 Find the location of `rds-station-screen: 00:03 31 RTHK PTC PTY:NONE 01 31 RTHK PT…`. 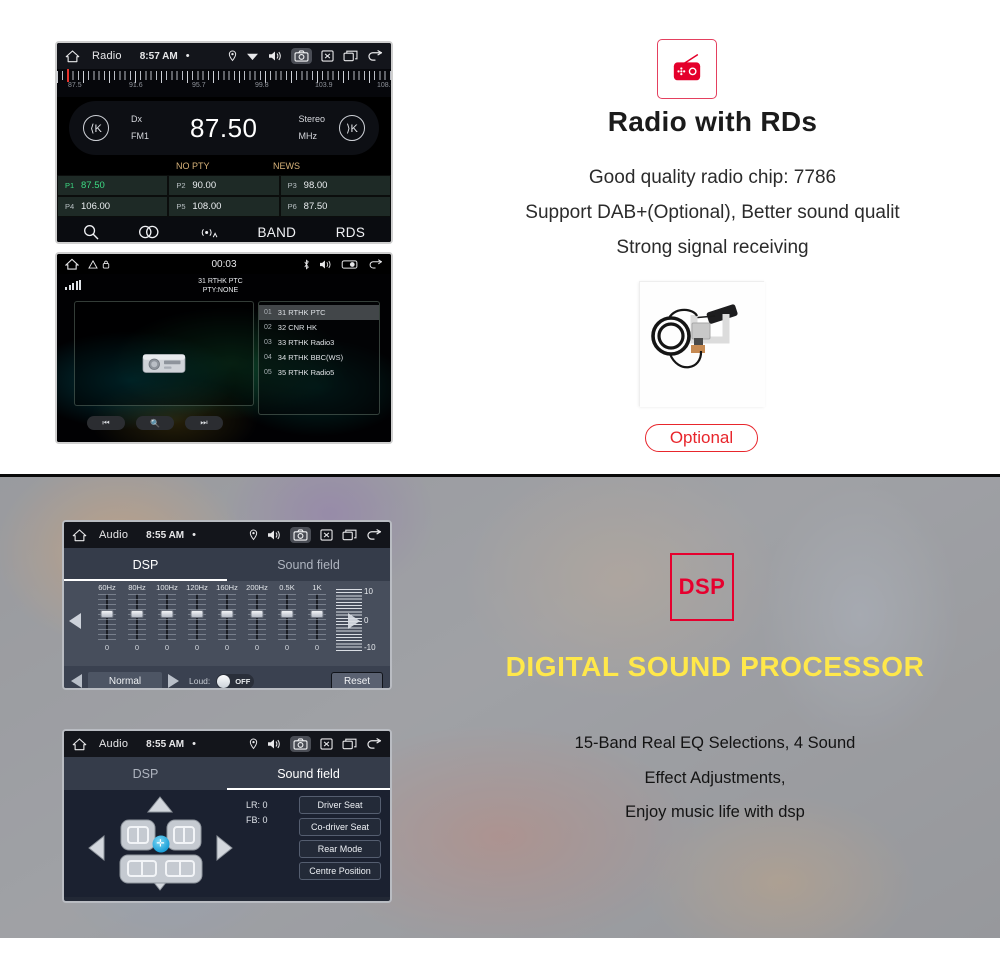

rds-station-screen: 00:03 31 RTHK PTC PTY:NONE 01 31 RTHK PT… is located at coordinates (224, 348).